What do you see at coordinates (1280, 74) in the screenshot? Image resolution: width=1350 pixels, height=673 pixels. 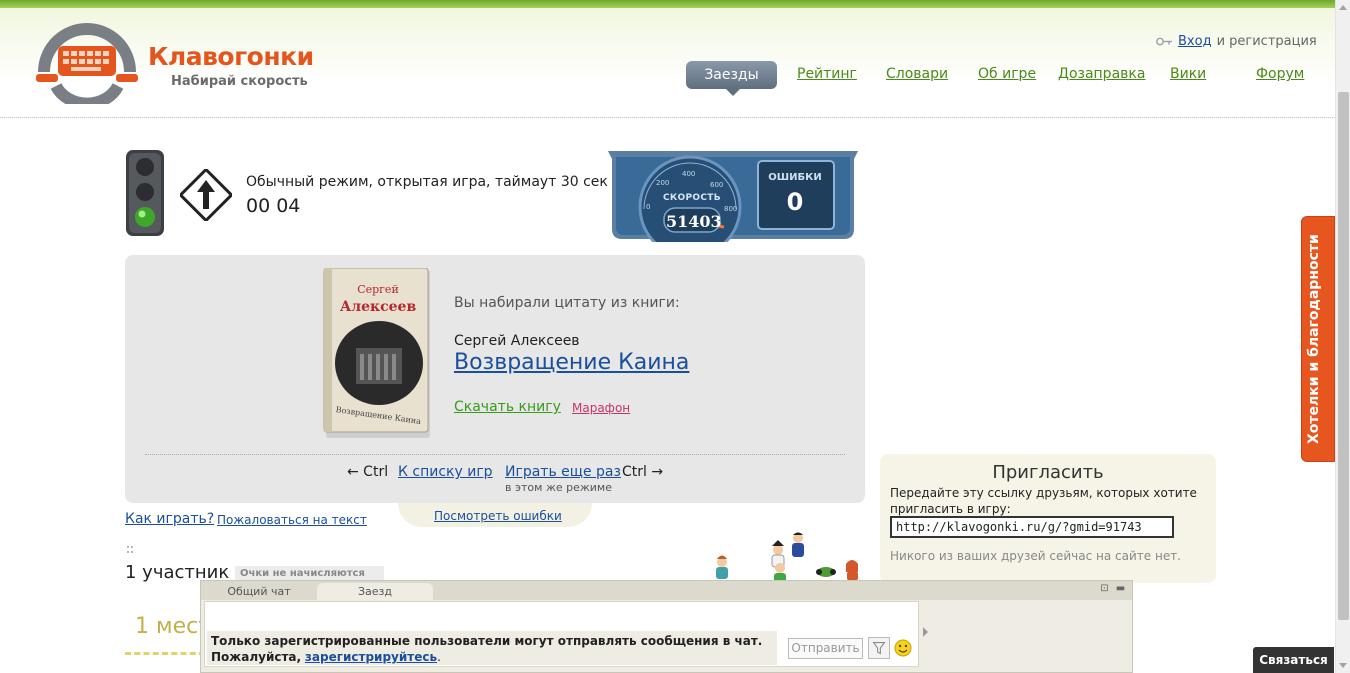 I see `nav-item-forum: Форум` at bounding box center [1280, 74].